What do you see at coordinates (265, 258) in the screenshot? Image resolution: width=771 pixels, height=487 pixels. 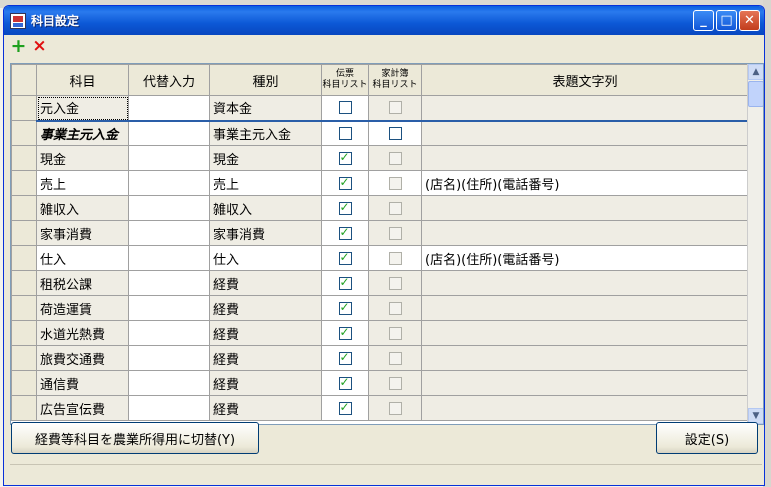 I see `cell-type: 仕入` at bounding box center [265, 258].